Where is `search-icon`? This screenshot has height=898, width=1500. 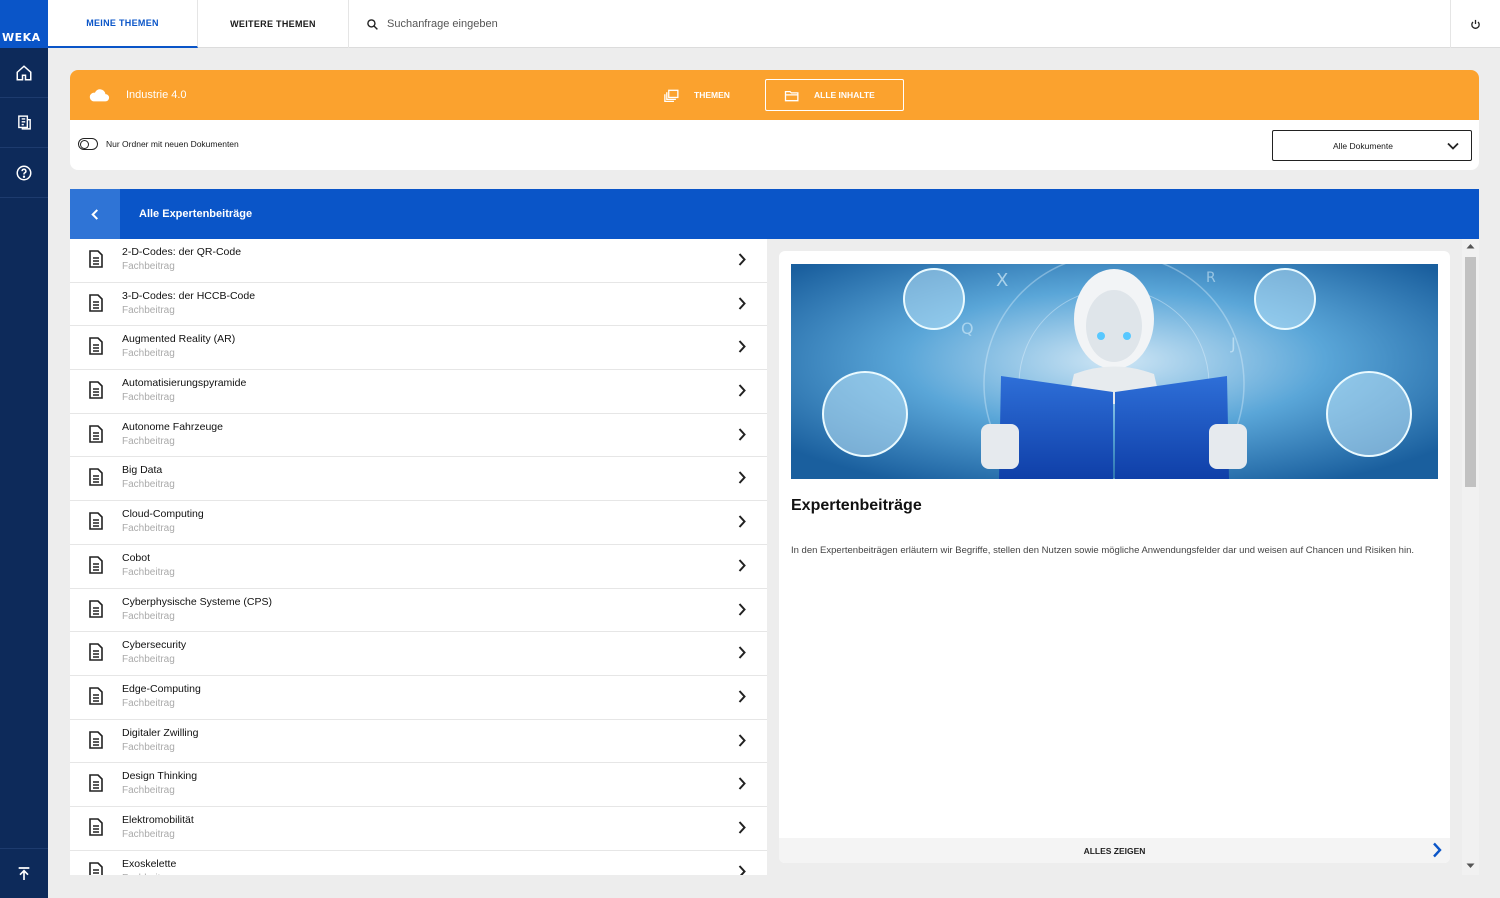 search-icon is located at coordinates (372, 24).